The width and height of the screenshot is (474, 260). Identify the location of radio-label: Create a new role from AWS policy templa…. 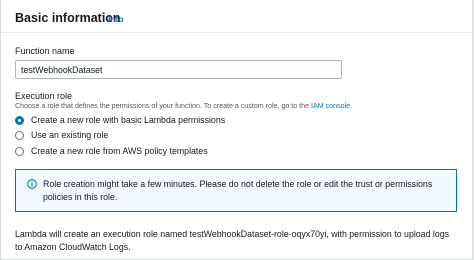
(119, 151).